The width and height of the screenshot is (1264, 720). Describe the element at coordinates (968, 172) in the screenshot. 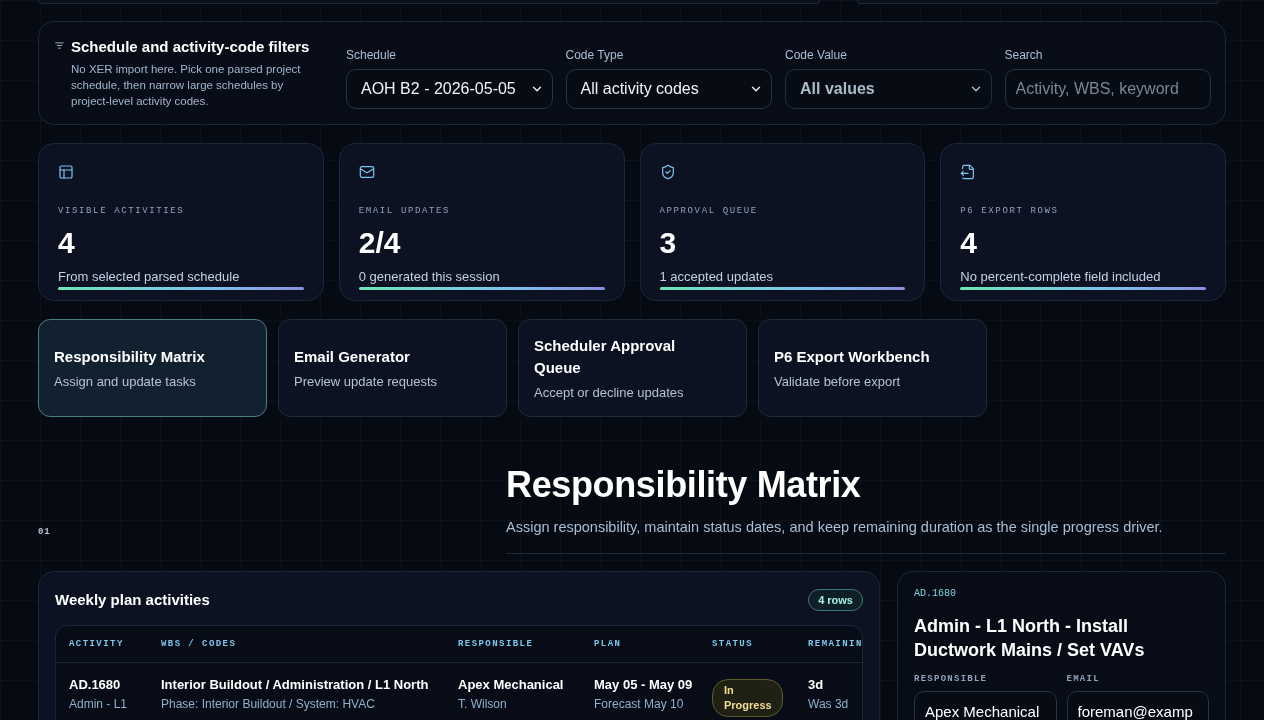

I see `file-arrow-icon` at that location.